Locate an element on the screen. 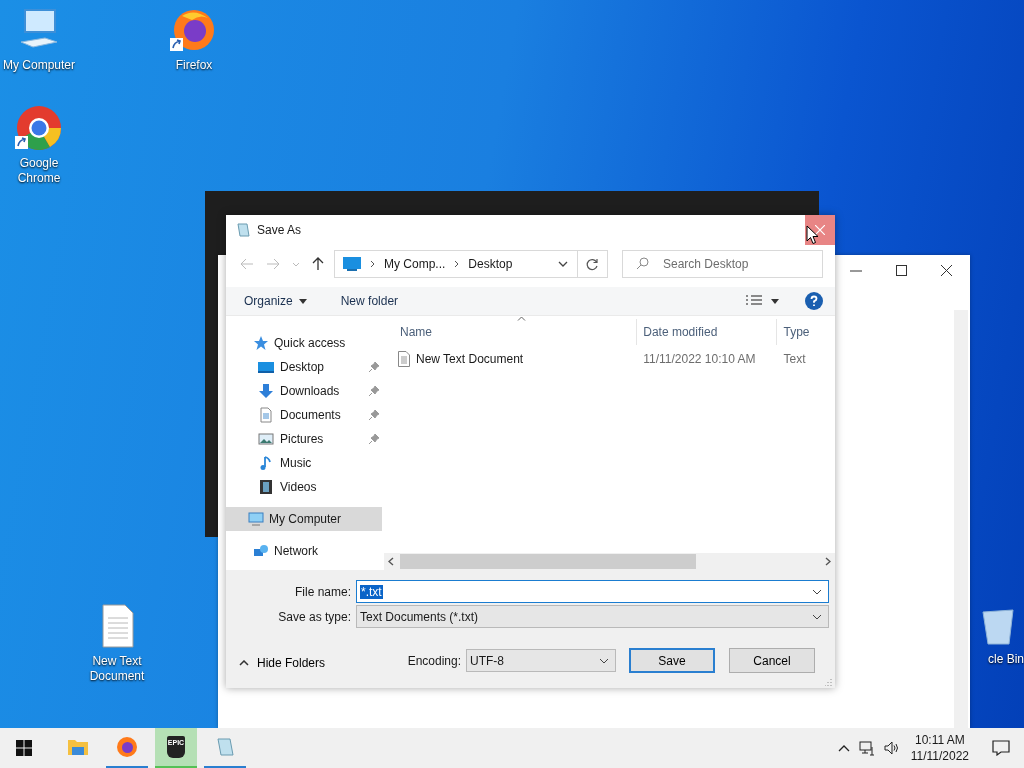  window-title: Save As is located at coordinates (279, 230).